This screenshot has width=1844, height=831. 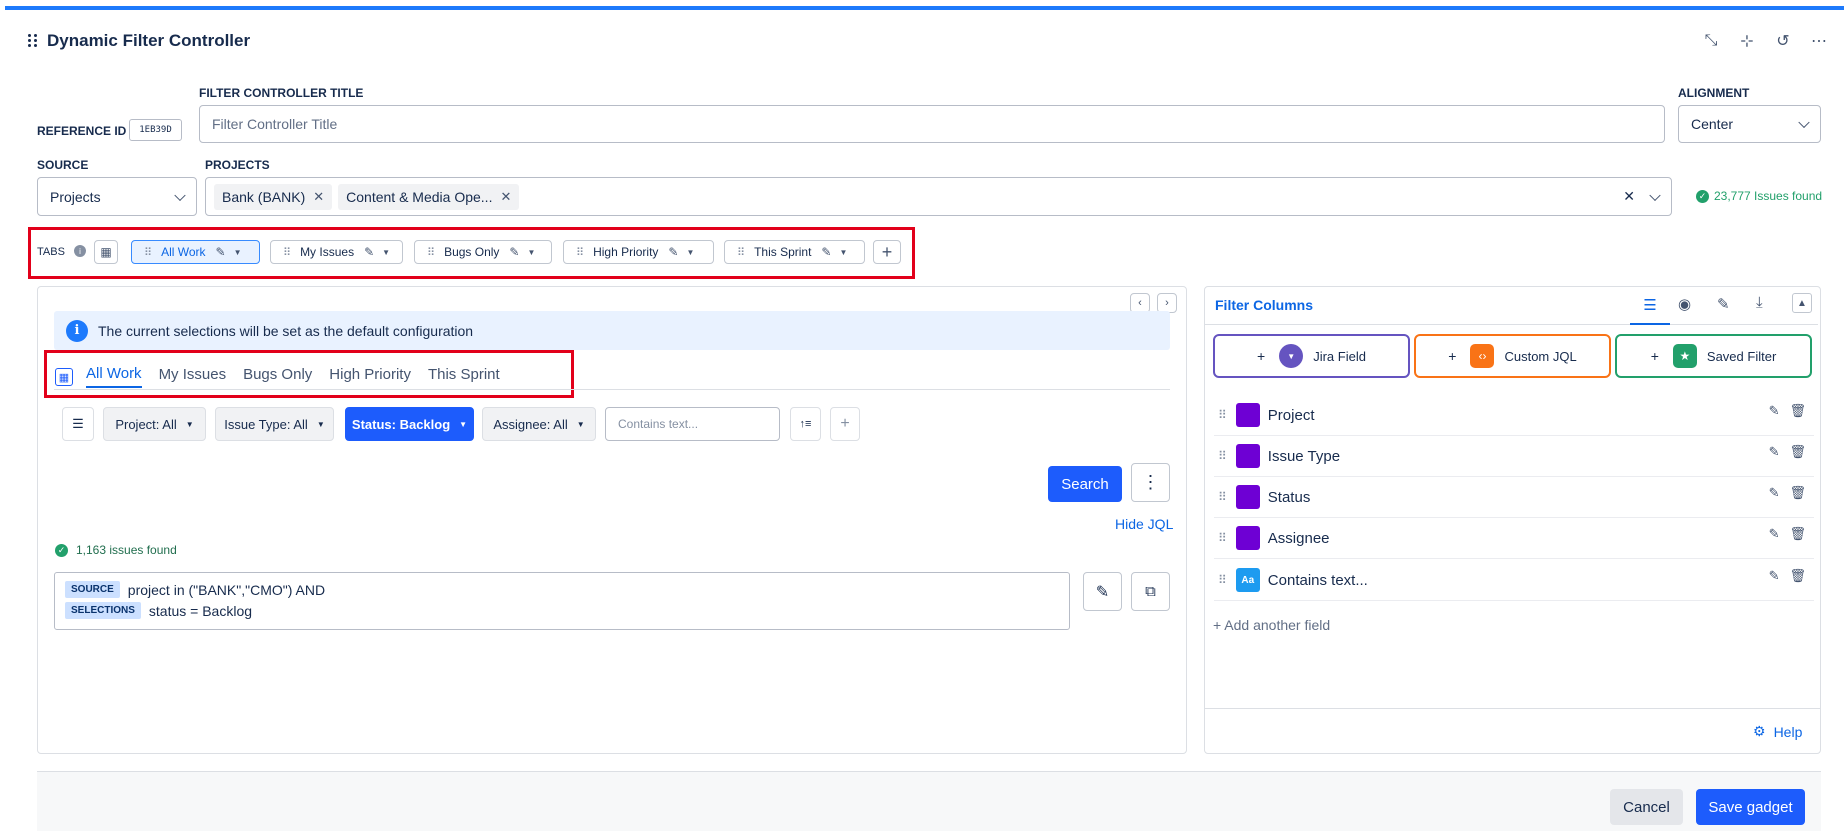 I want to click on shrink-icon: ⊹, so click(x=1747, y=41).